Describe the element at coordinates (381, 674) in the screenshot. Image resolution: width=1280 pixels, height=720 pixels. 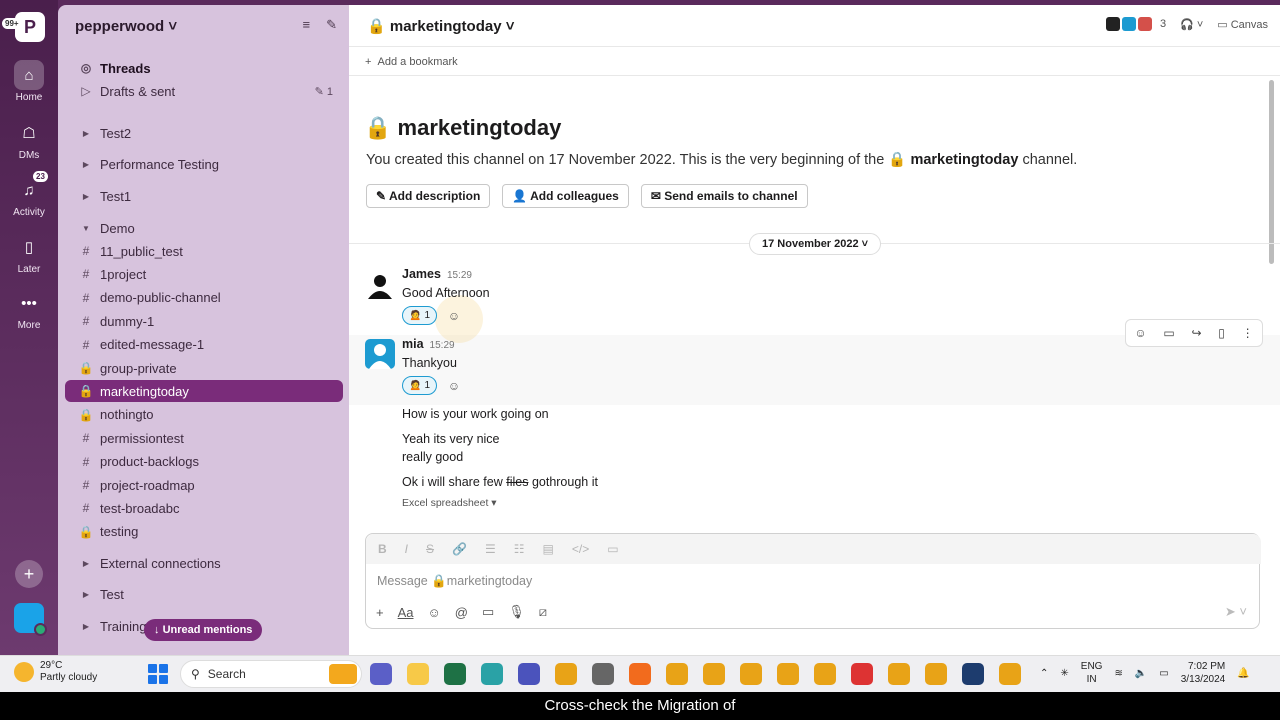
I see `teams-icon` at that location.